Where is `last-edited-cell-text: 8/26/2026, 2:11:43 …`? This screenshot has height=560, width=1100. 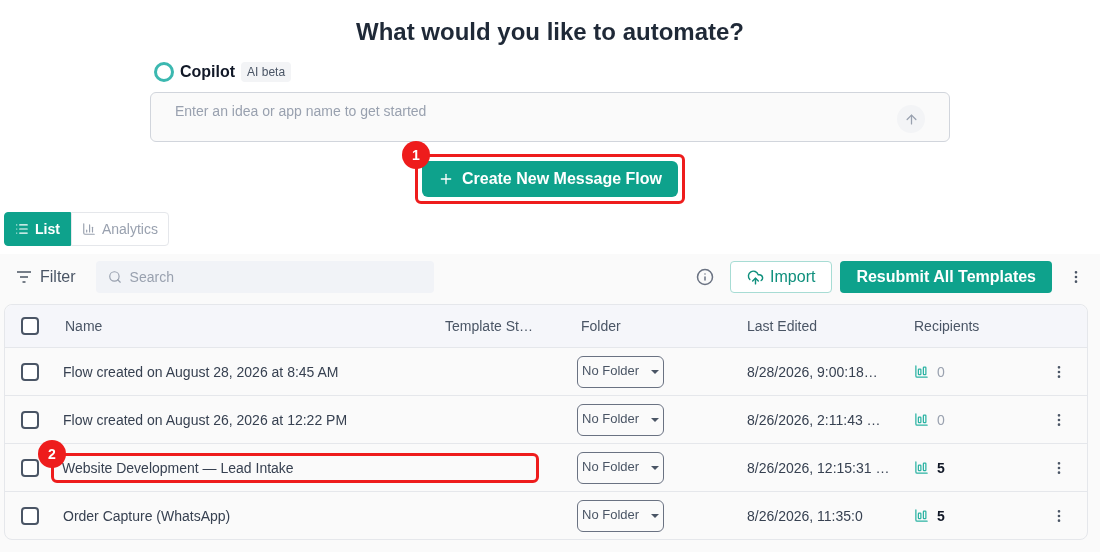 last-edited-cell-text: 8/26/2026, 2:11:43 … is located at coordinates (814, 420).